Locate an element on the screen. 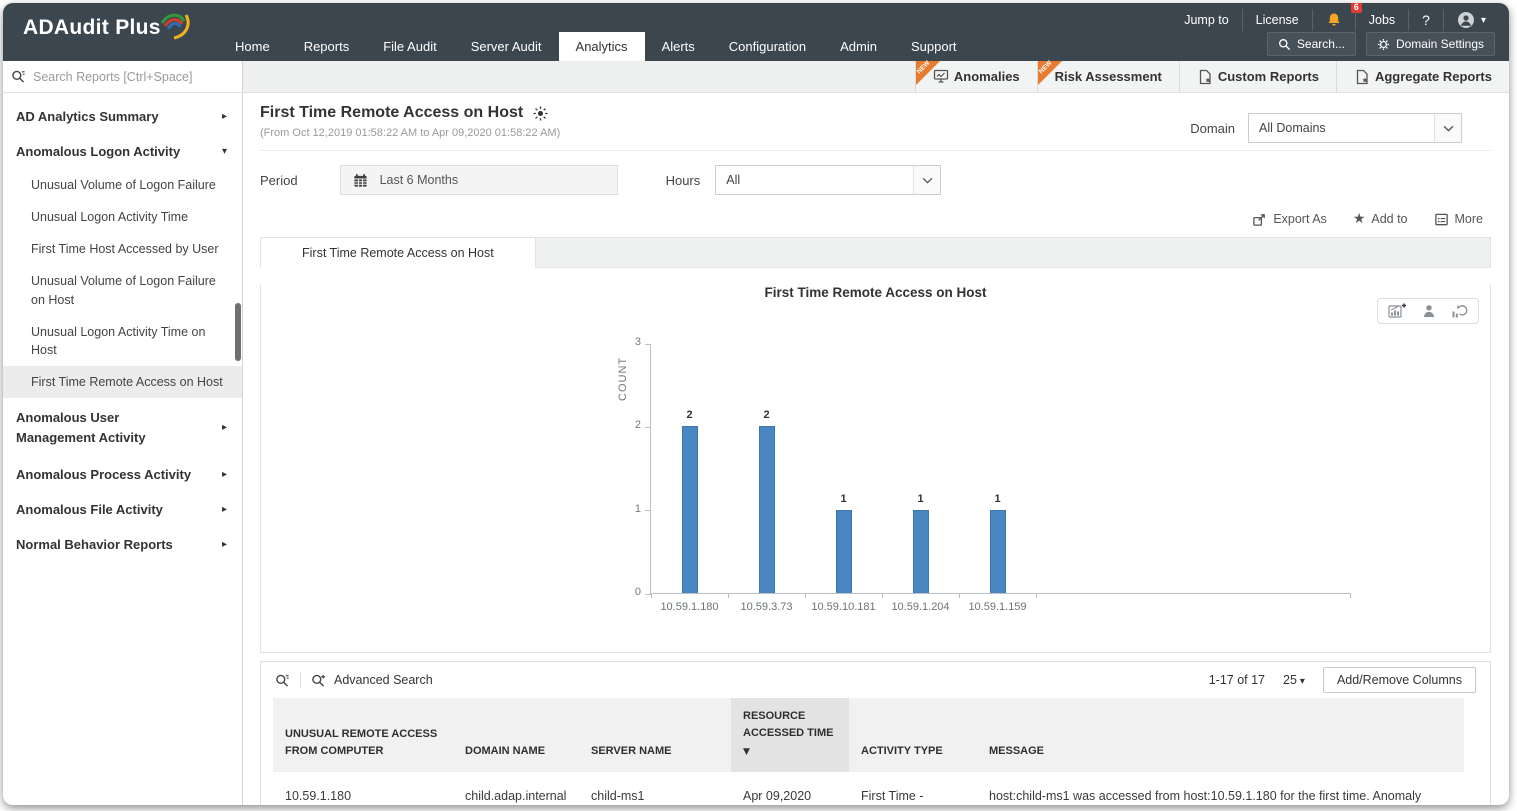 The width and height of the screenshot is (1517, 811). nav-home: Home is located at coordinates (252, 46).